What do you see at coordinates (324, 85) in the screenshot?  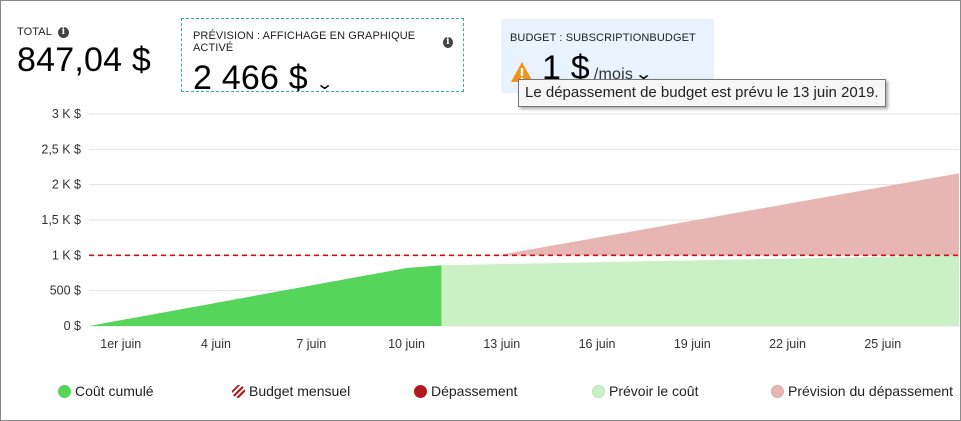 I see `chevron-down-icon: ⌄` at bounding box center [324, 85].